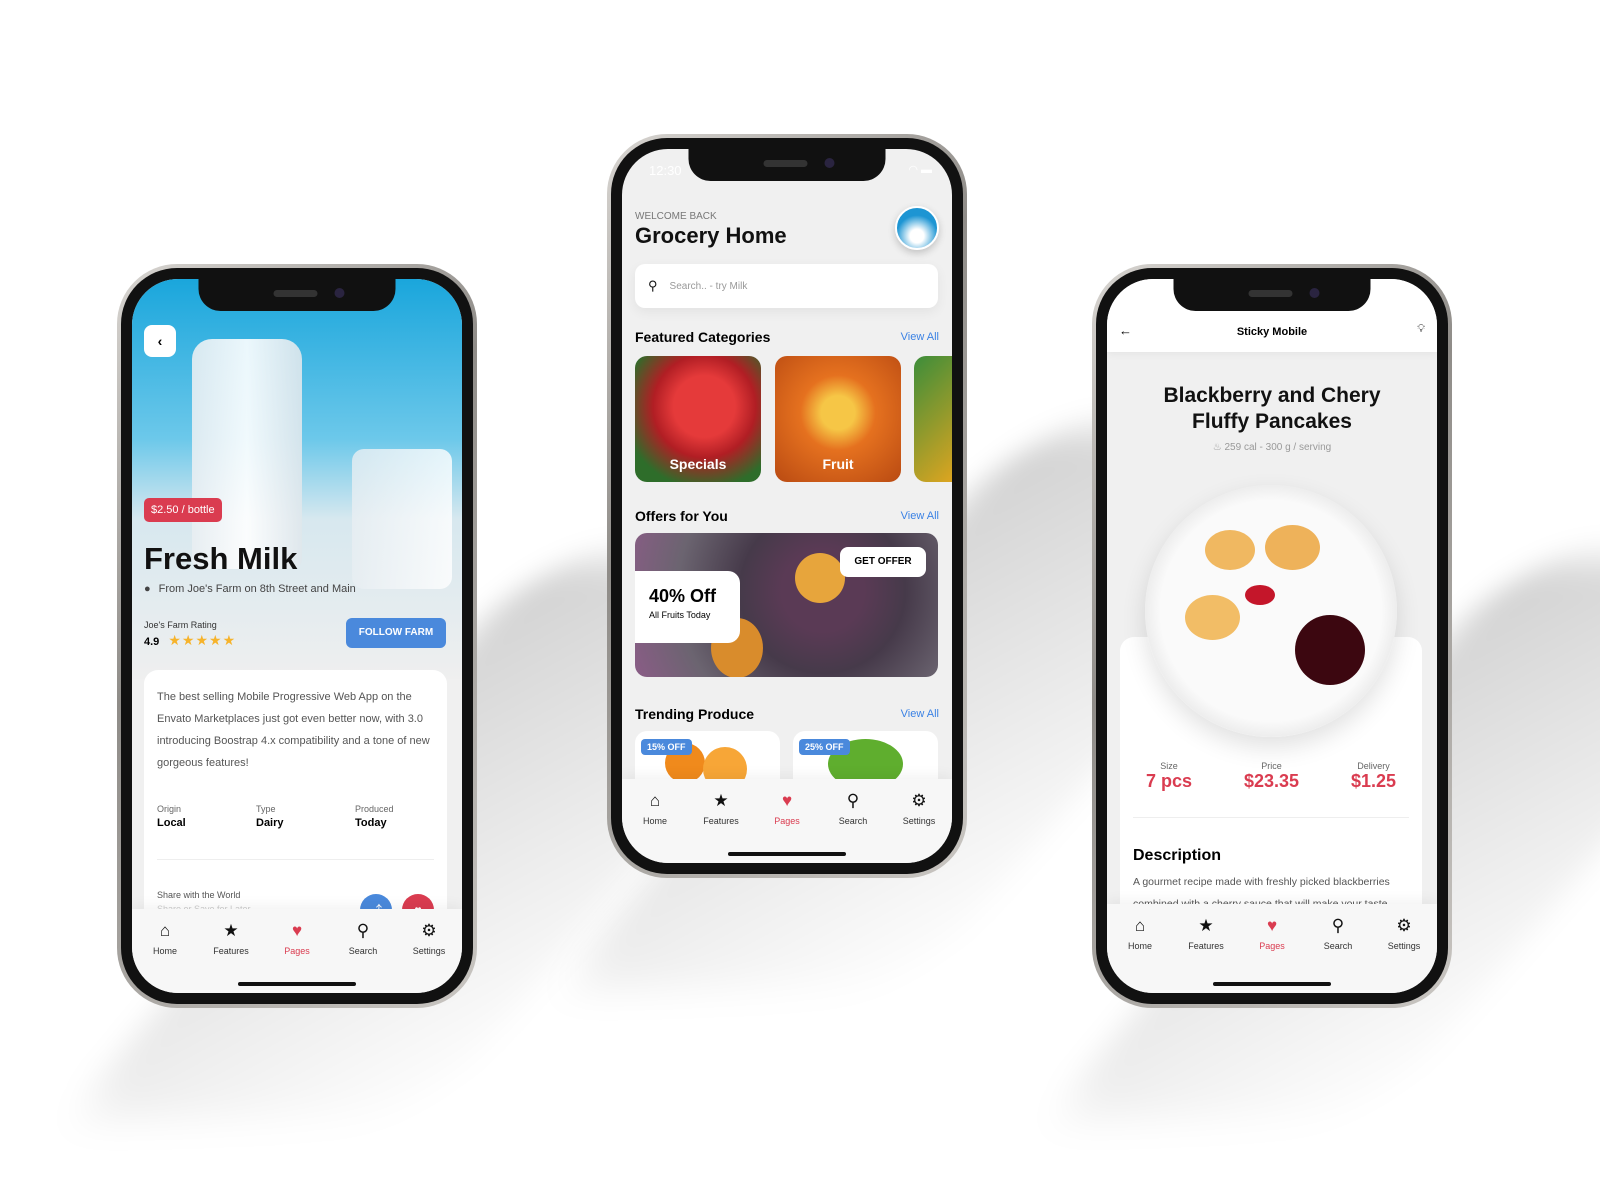 Image resolution: width=1600 pixels, height=1200 pixels. I want to click on back-button: ‹, so click(160, 341).